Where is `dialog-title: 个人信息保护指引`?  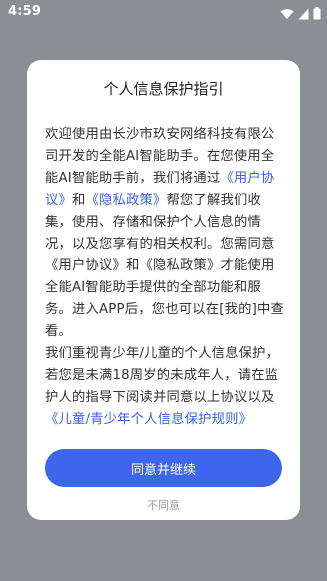
dialog-title: 个人信息保护指引 is located at coordinates (163, 89).